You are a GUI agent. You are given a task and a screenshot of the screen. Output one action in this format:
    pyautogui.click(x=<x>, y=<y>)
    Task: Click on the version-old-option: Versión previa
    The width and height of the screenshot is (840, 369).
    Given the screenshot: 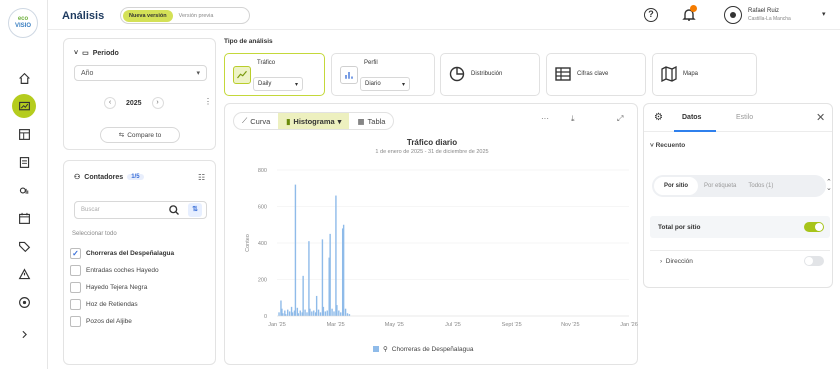 What is the action you would take?
    pyautogui.click(x=193, y=16)
    